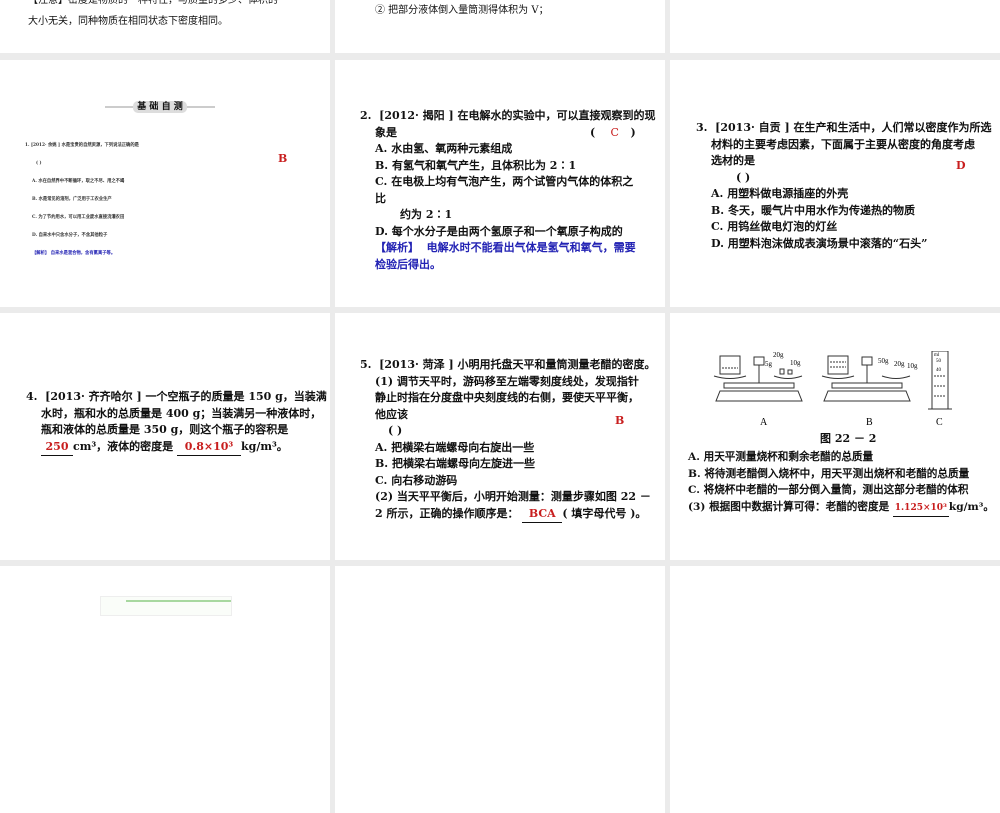  What do you see at coordinates (769, 364) in the screenshot?
I see `weight-label: 5g` at bounding box center [769, 364].